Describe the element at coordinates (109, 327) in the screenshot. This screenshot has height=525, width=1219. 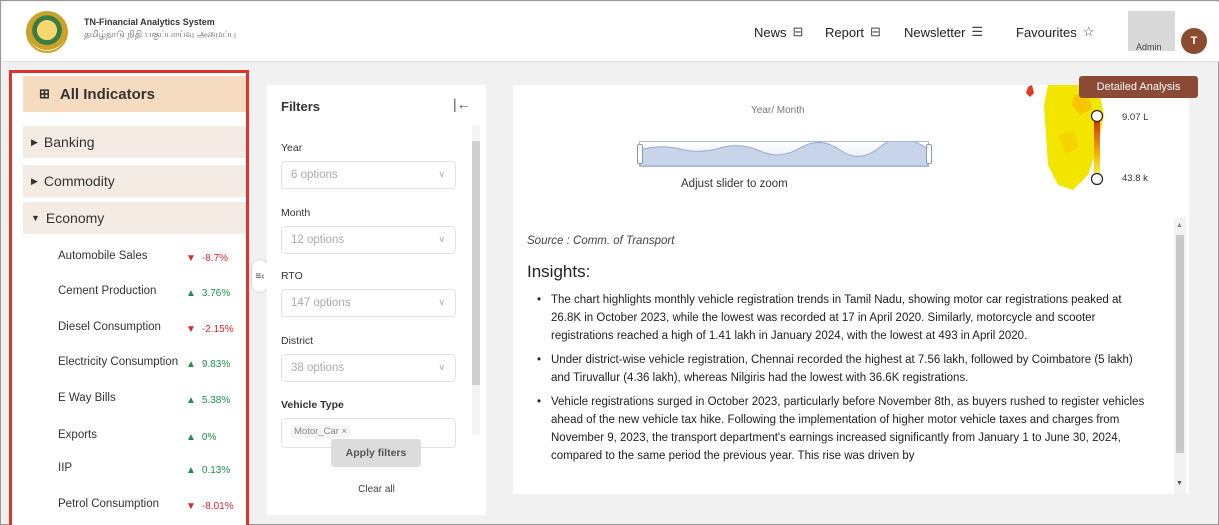
I see `indicator-name: Diesel Consumption` at that location.